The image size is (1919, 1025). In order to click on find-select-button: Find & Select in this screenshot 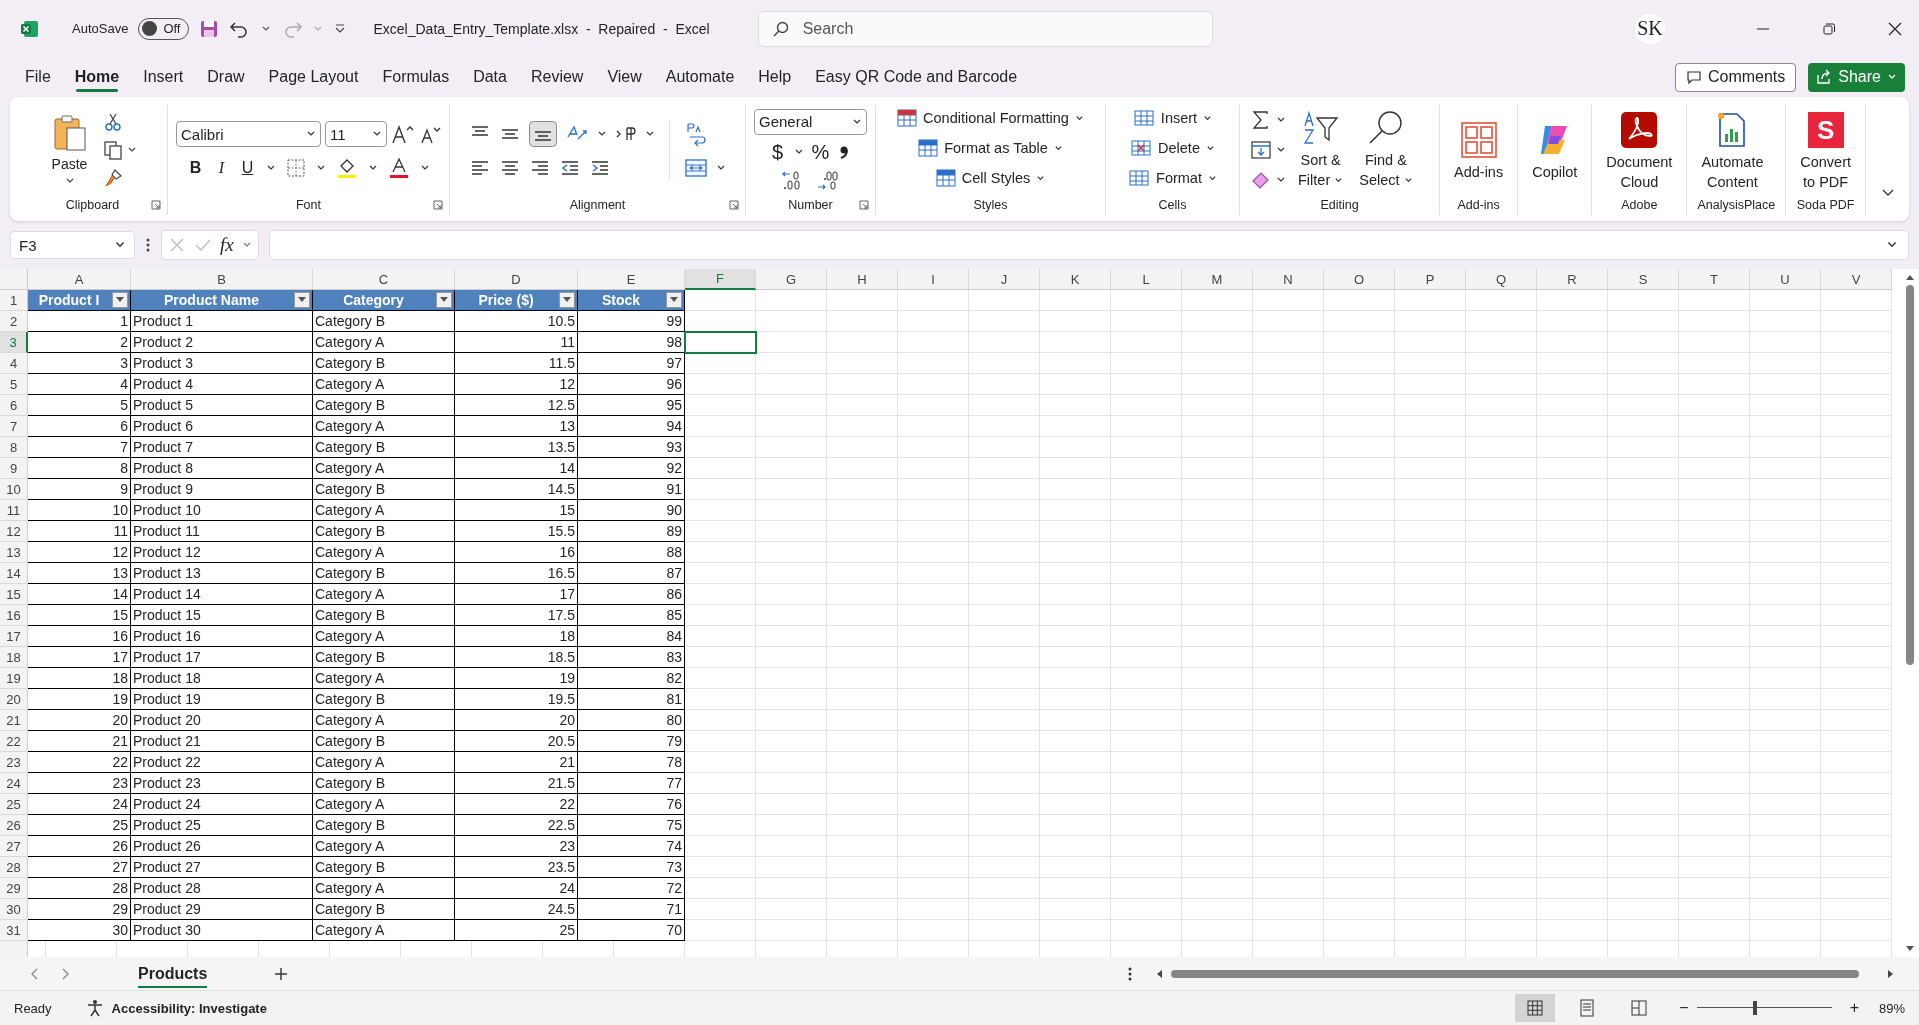, I will do `click(1386, 150)`.